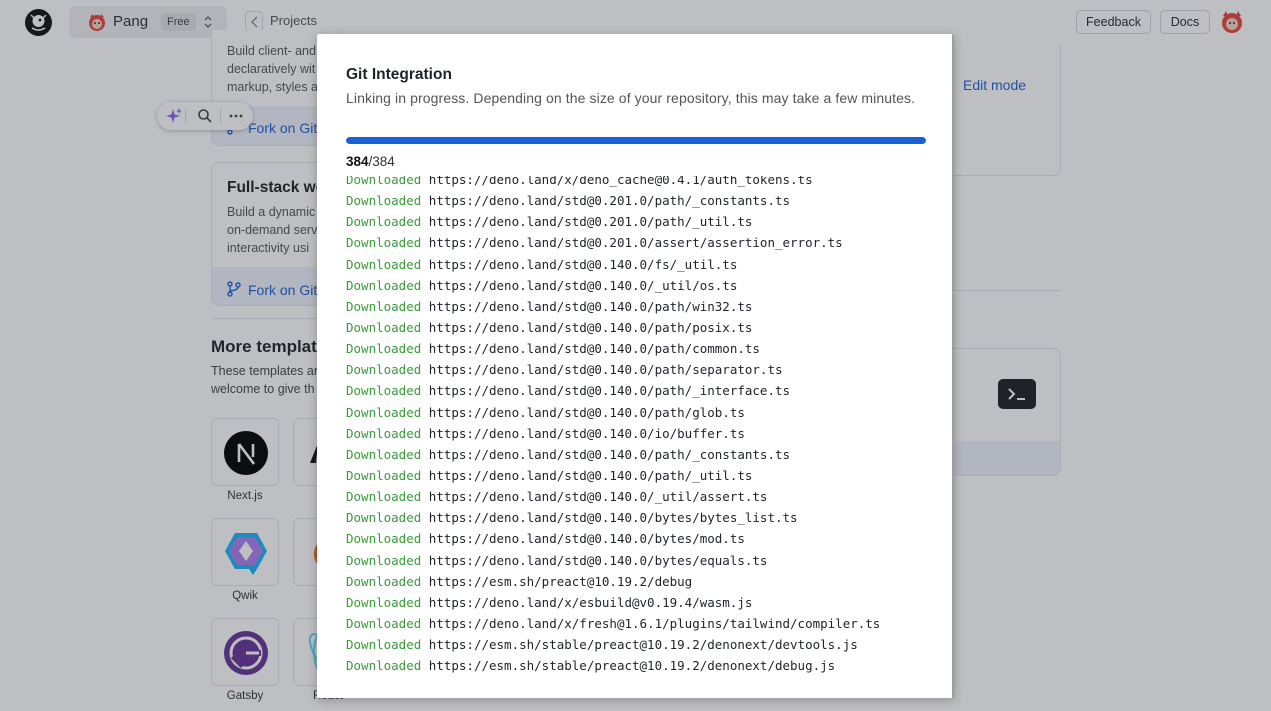 This screenshot has width=1271, height=711. Describe the element at coordinates (560, 581) in the screenshot. I see `log-url: https://esm.sh/preact@10.19.2/debug` at that location.